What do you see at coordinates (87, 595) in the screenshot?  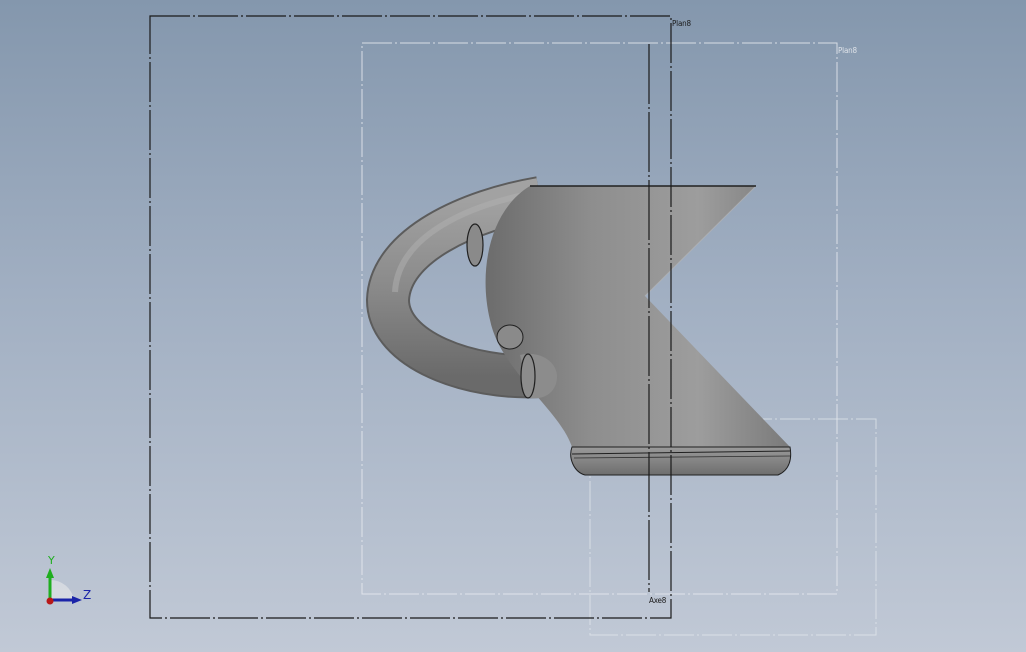 I see `triad-z-label: Z` at bounding box center [87, 595].